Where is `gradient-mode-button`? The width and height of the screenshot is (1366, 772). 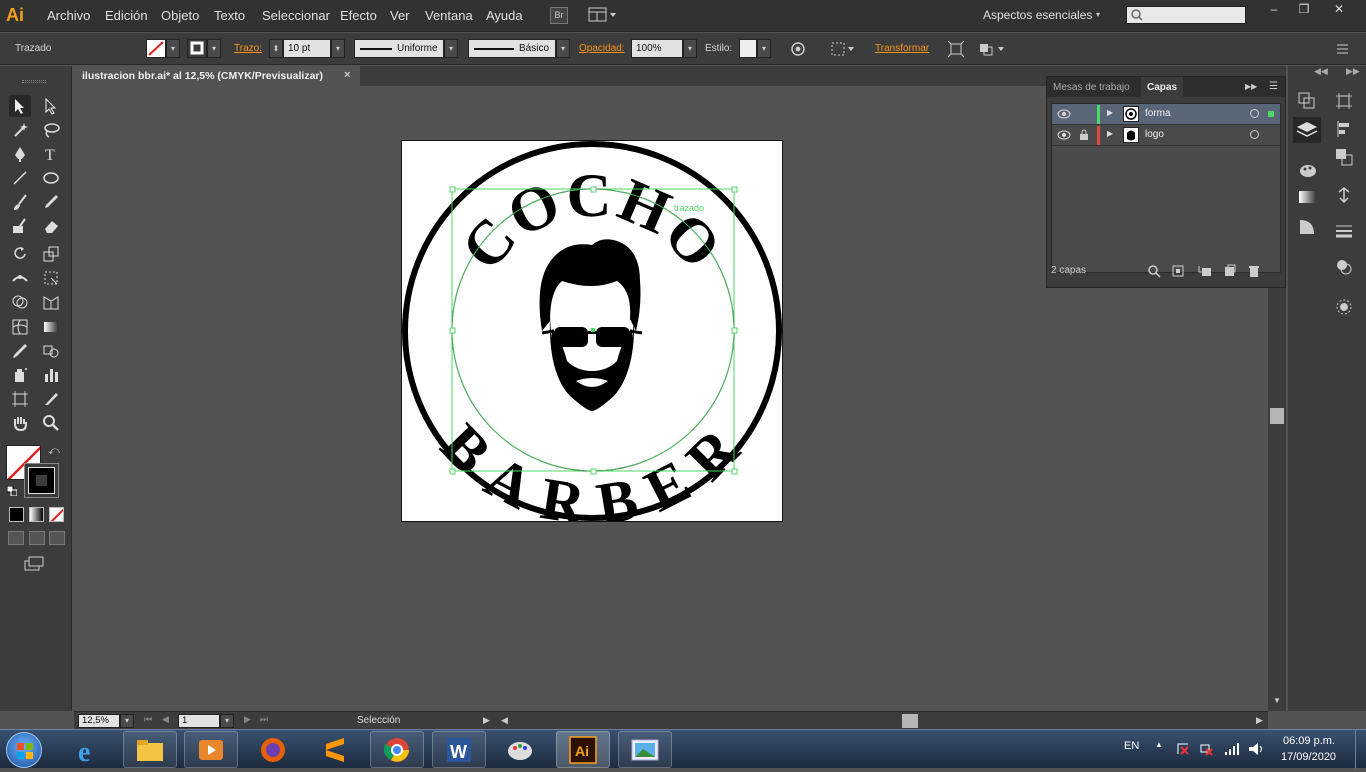
gradient-mode-button is located at coordinates (36, 514).